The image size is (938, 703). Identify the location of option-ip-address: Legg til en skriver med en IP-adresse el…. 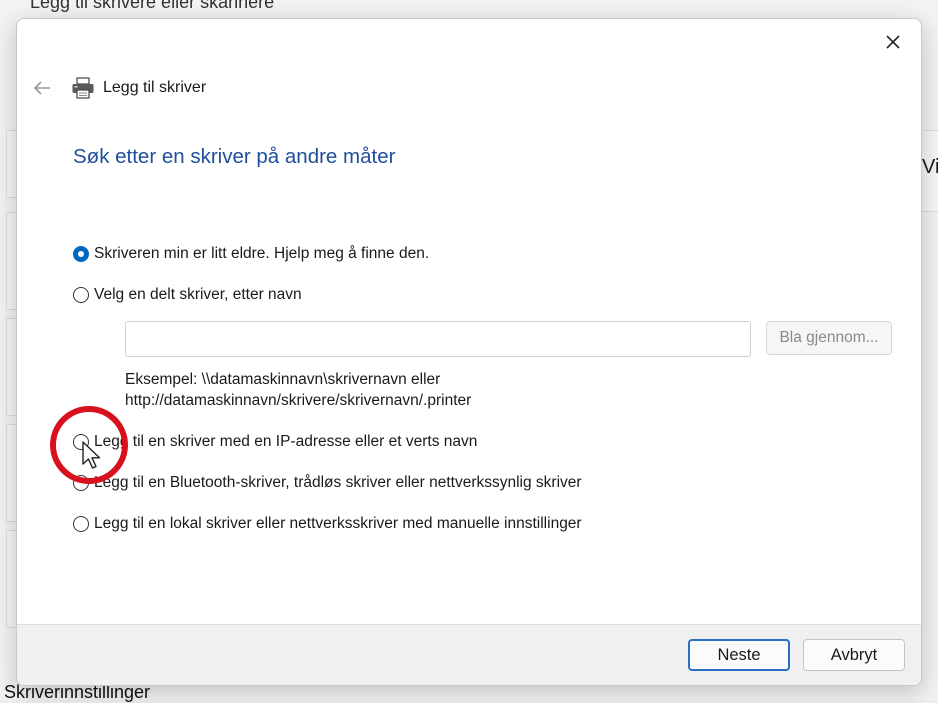
(275, 442).